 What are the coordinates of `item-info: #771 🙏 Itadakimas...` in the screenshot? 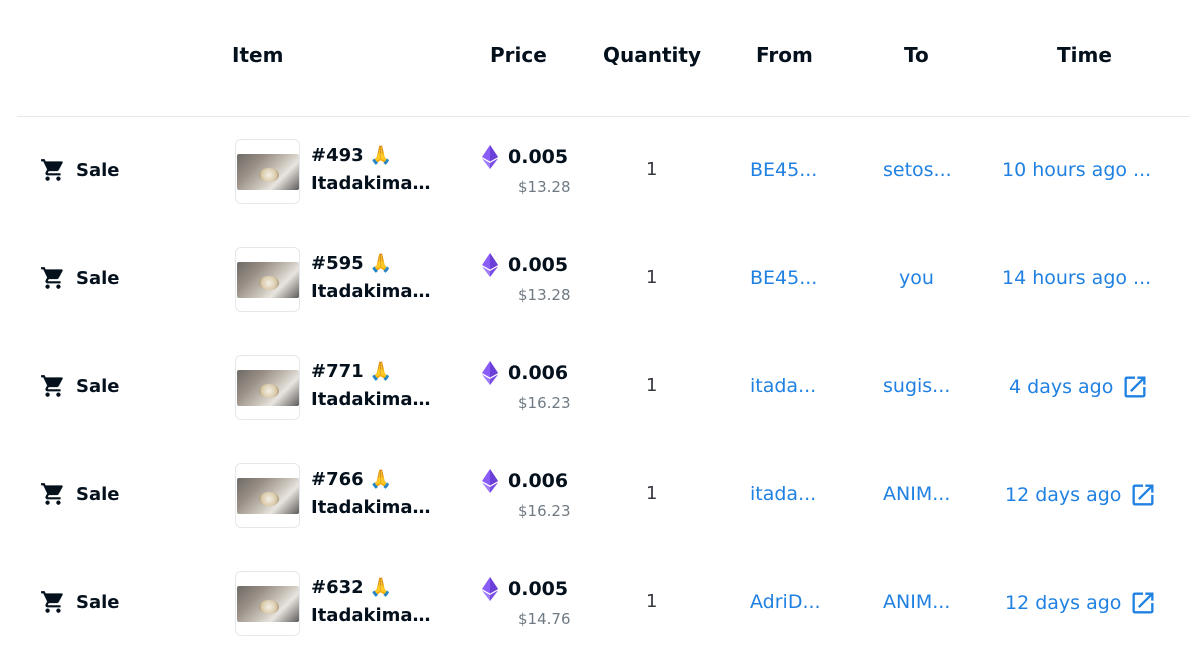 It's located at (374, 385).